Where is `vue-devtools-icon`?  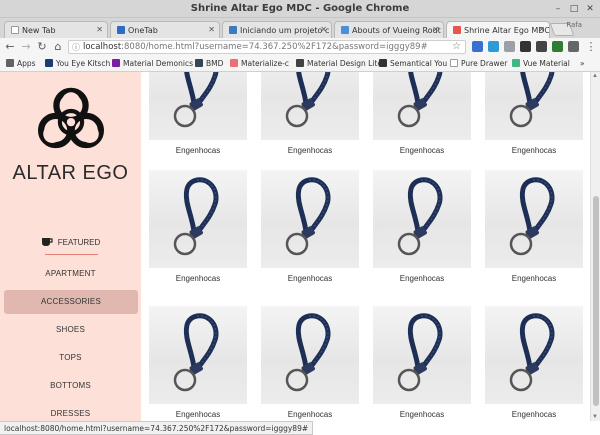
vue-devtools-icon is located at coordinates (509, 46).